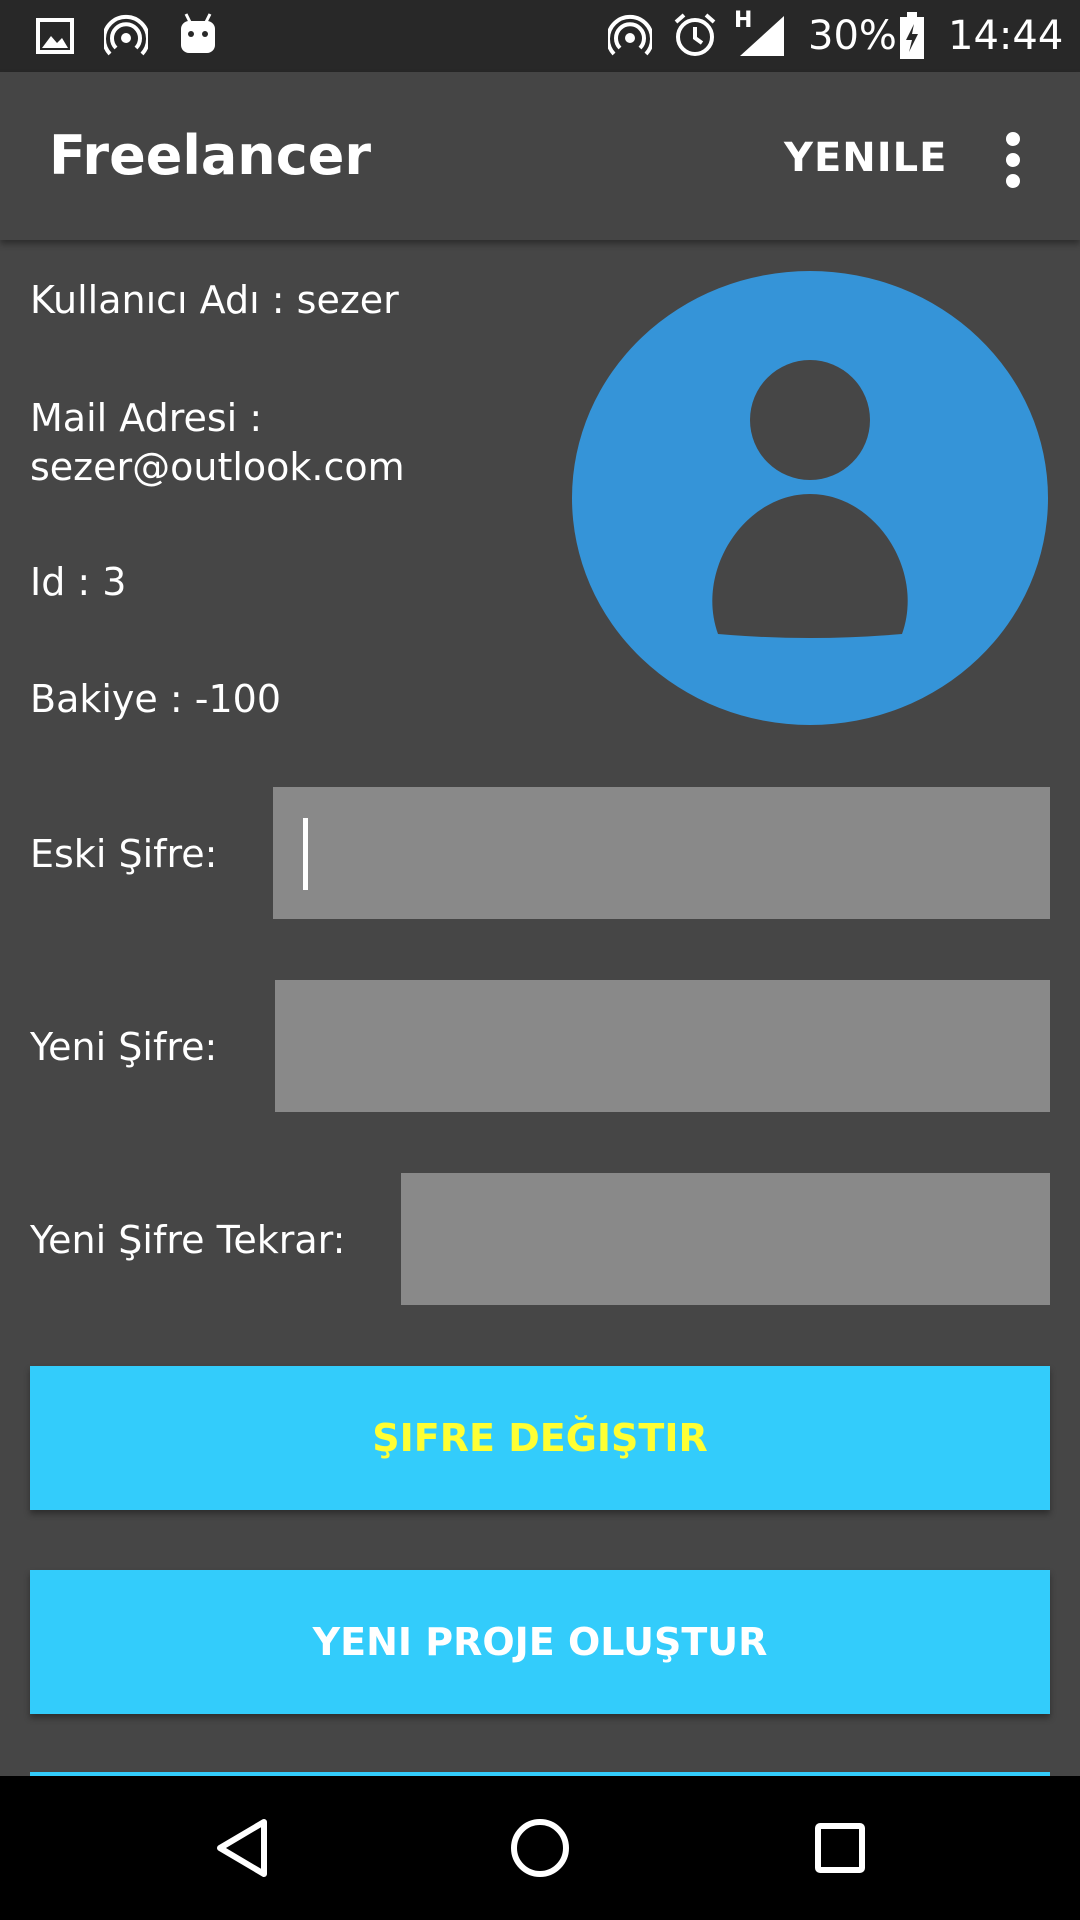  I want to click on battery-charging-icon, so click(912, 35).